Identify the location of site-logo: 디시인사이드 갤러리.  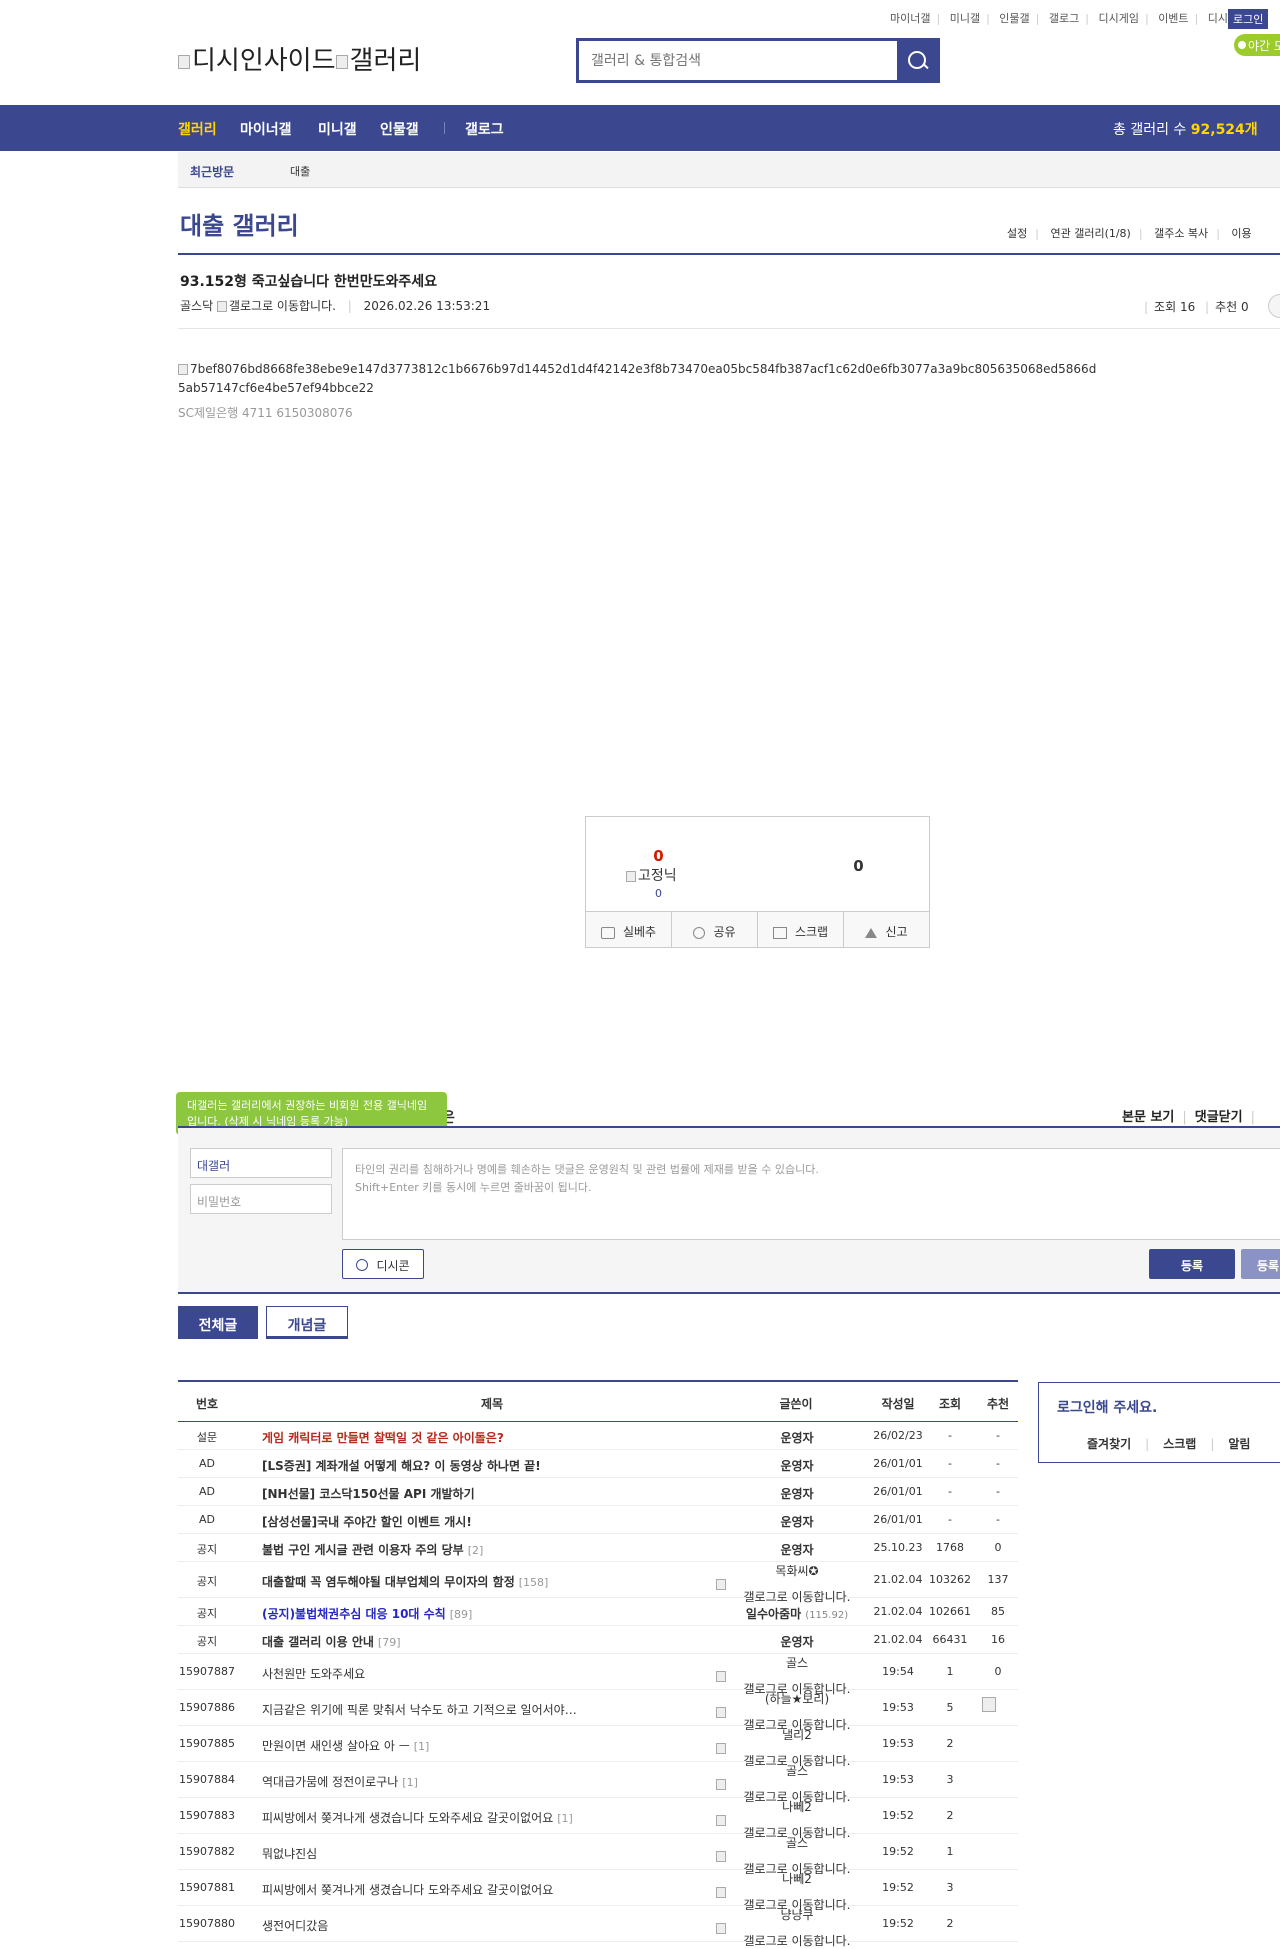
(299, 58).